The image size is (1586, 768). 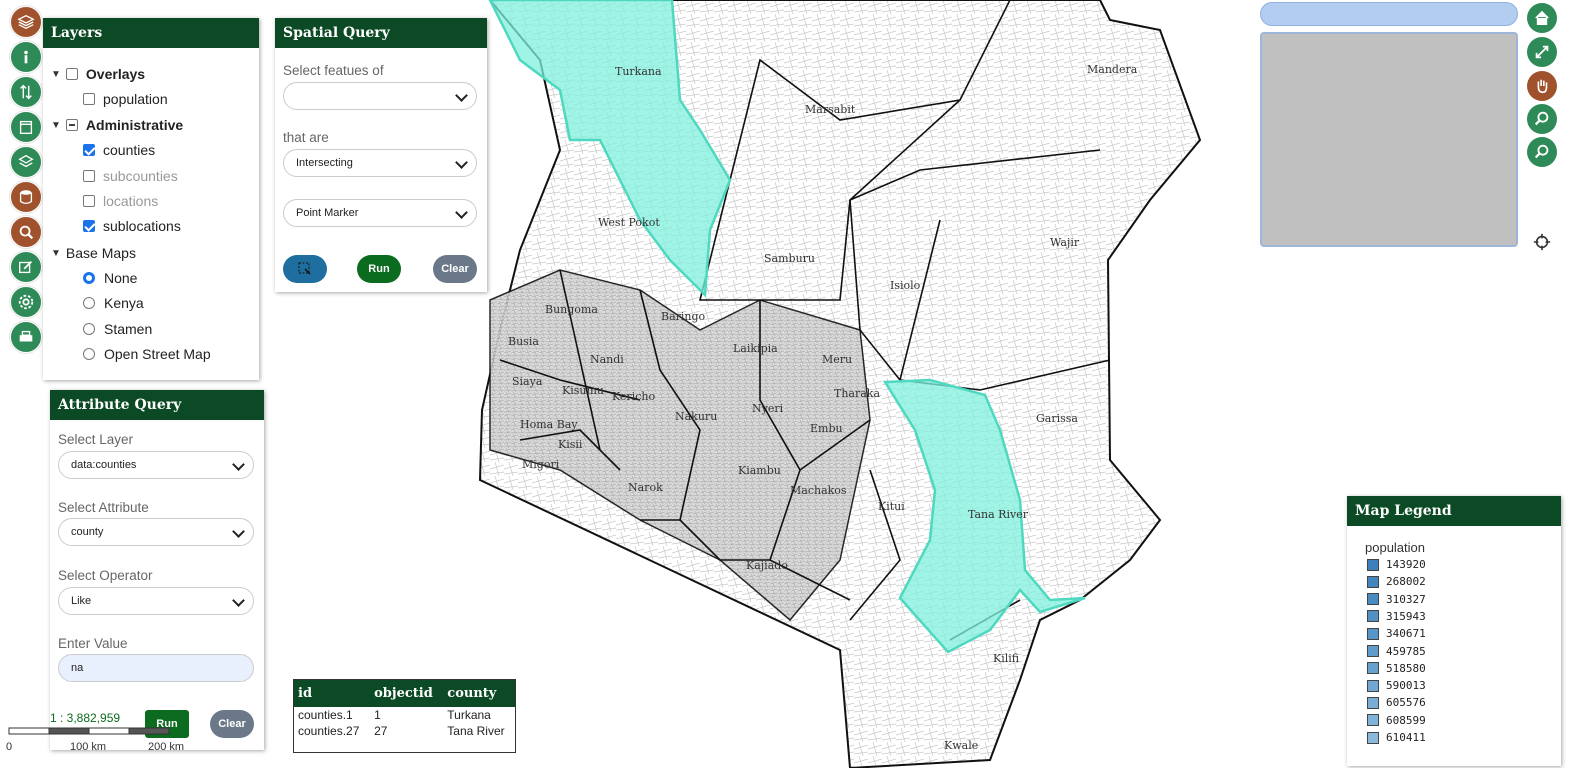 I want to click on layers-stack-icon, so click(x=26, y=162).